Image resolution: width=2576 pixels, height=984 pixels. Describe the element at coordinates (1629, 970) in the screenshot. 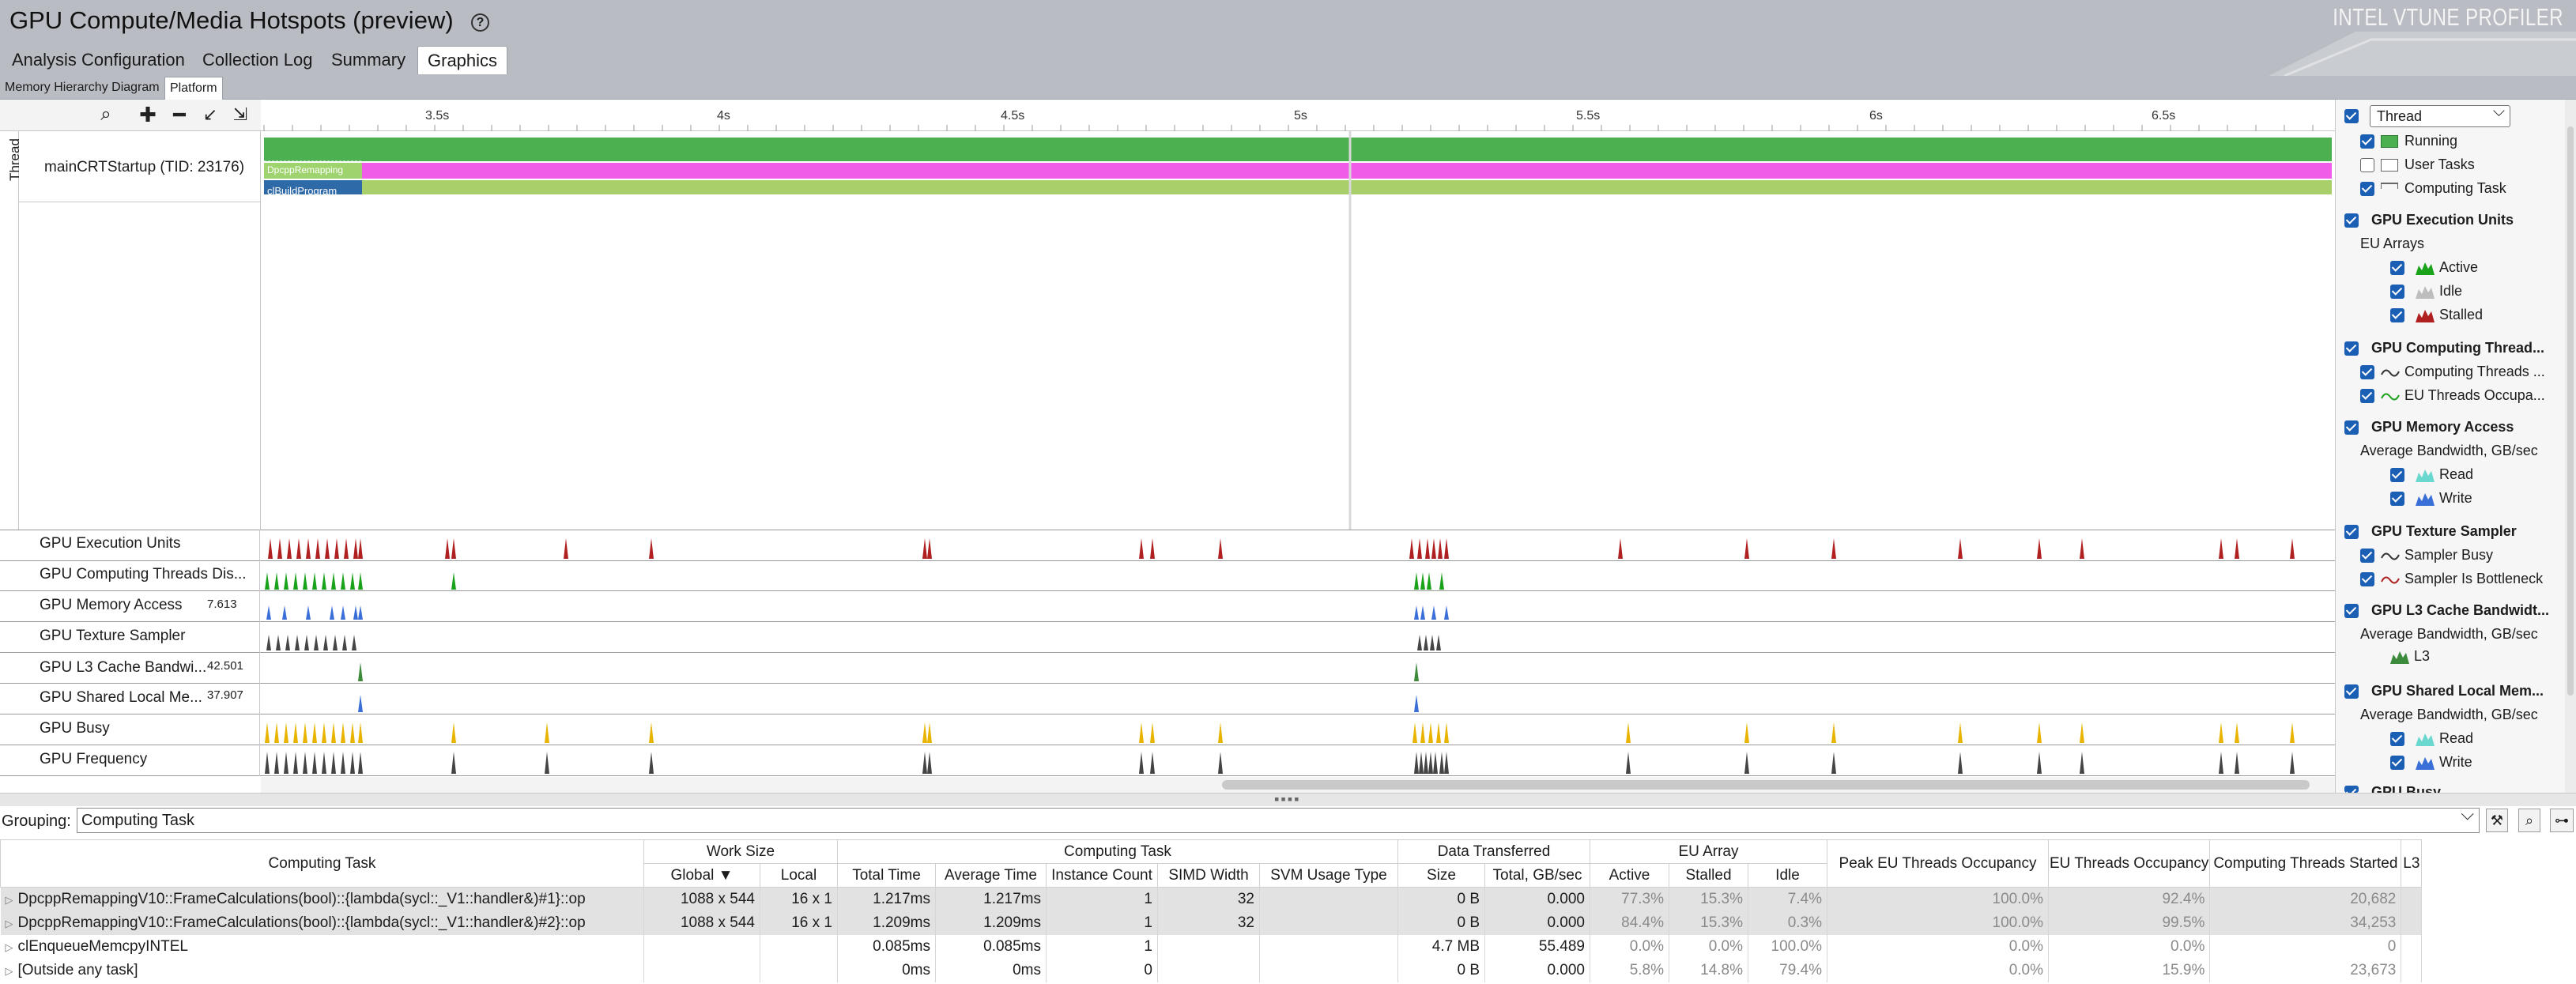

I see `table-cell: 5.8%` at that location.